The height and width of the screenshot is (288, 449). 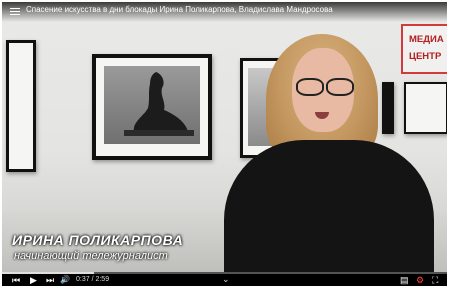 I want to click on settings-icon: ⚙, so click(x=420, y=280).